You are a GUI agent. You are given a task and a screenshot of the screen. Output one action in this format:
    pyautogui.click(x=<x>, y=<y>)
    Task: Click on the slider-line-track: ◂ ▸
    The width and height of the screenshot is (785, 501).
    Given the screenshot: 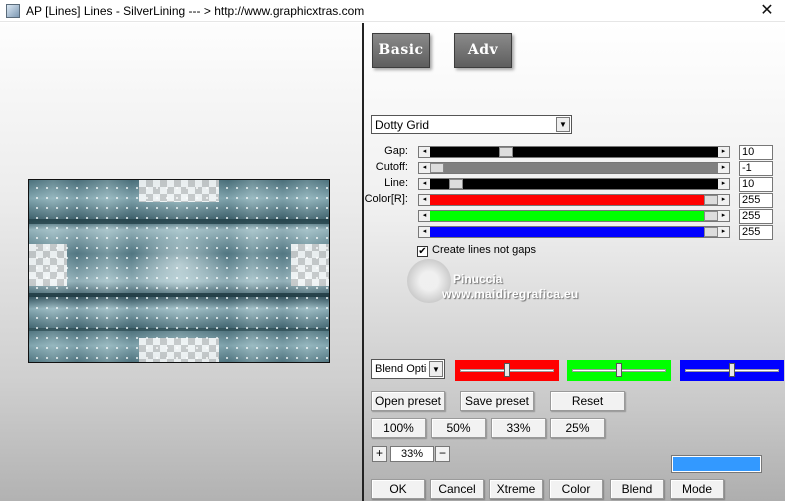 What is the action you would take?
    pyautogui.click(x=574, y=184)
    